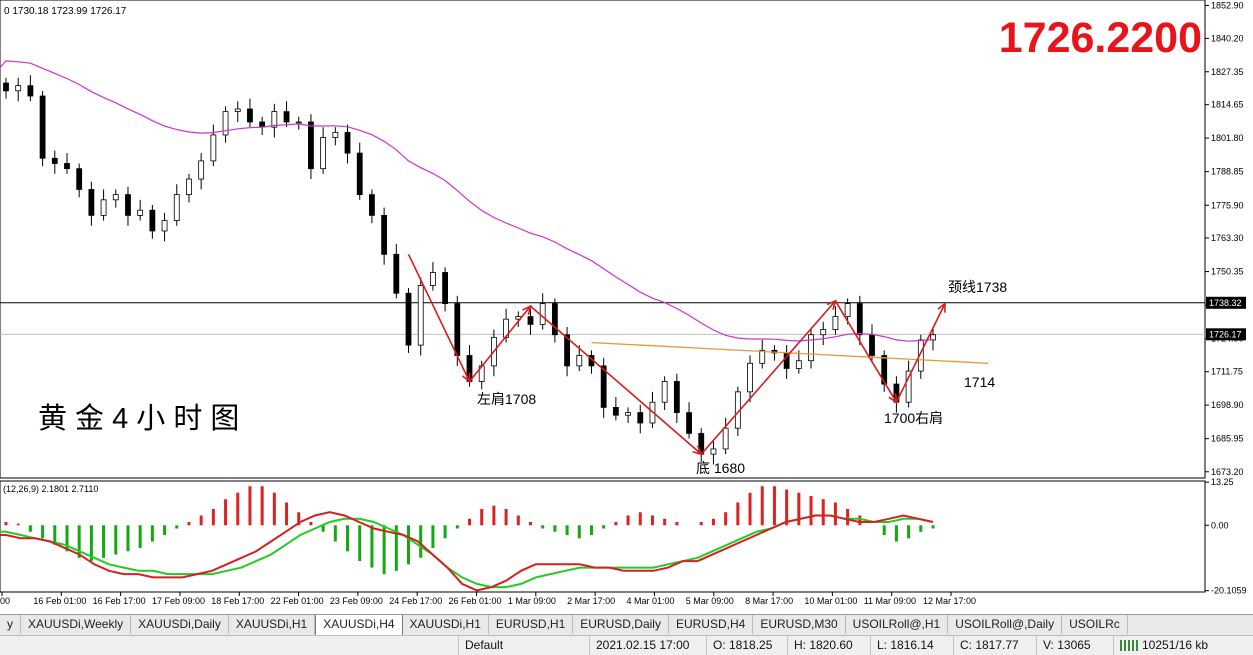 The image size is (1253, 655). I want to click on x-tick-label: 24 Feb 17:00, so click(415, 601).